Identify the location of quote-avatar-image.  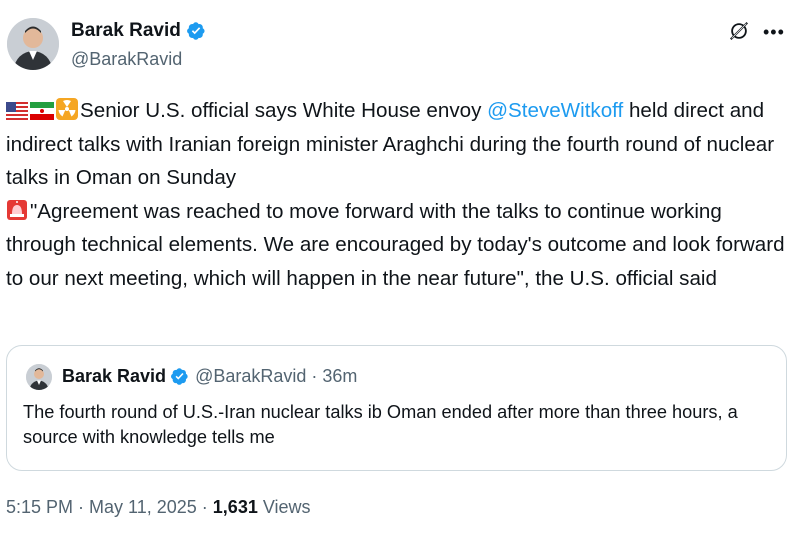
(39, 377).